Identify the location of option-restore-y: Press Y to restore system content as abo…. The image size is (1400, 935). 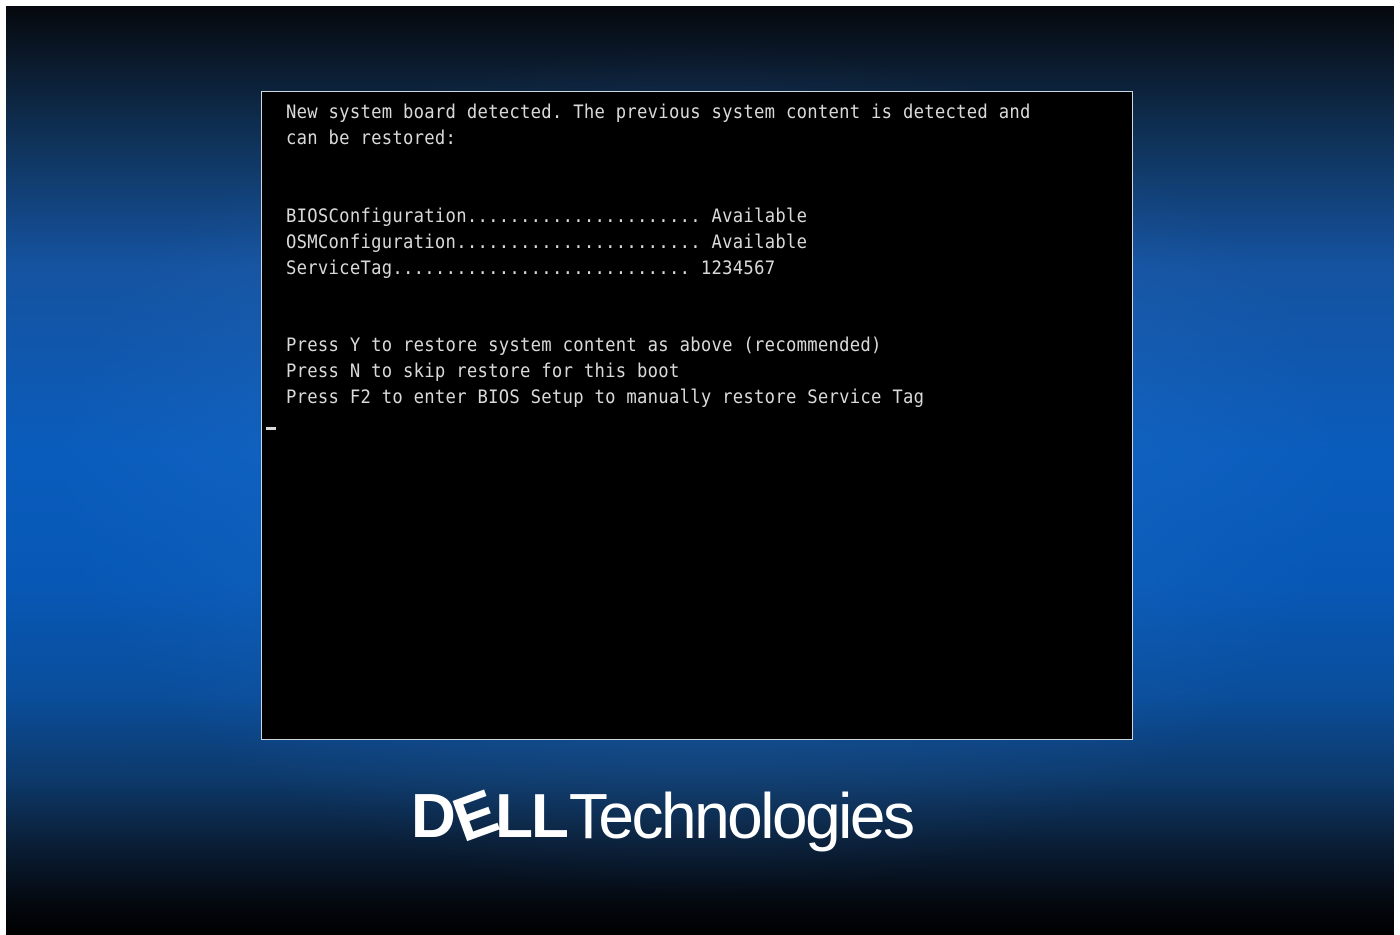
(584, 345).